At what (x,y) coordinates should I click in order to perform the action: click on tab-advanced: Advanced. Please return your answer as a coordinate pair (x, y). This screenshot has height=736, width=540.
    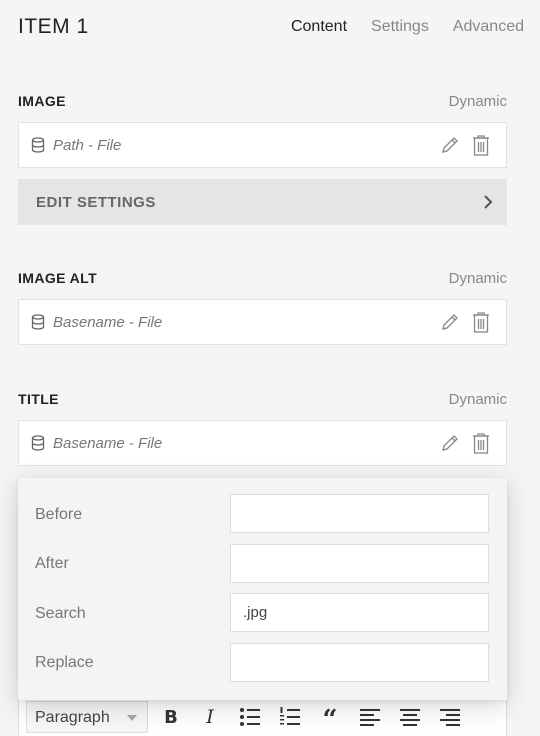
    Looking at the image, I should click on (488, 27).